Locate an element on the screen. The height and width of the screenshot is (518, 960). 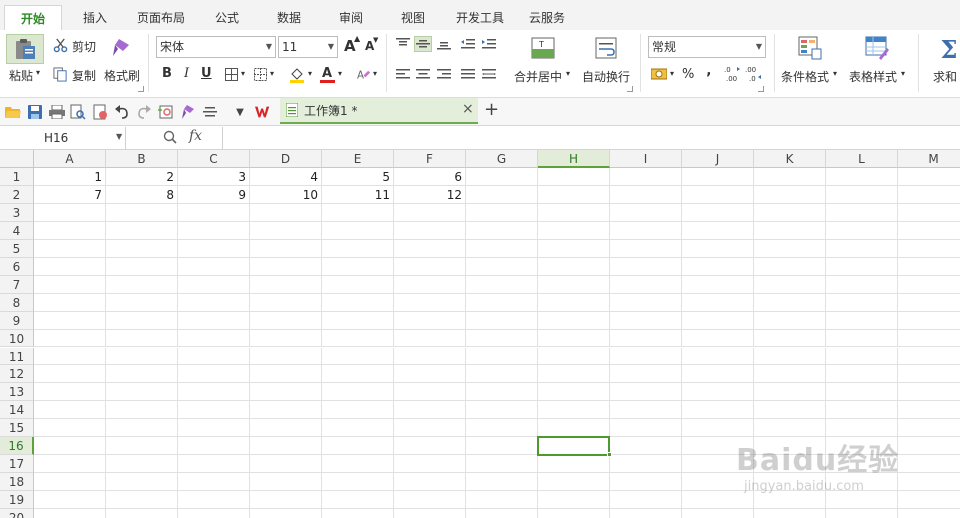
cell-a17 is located at coordinates (70, 464).